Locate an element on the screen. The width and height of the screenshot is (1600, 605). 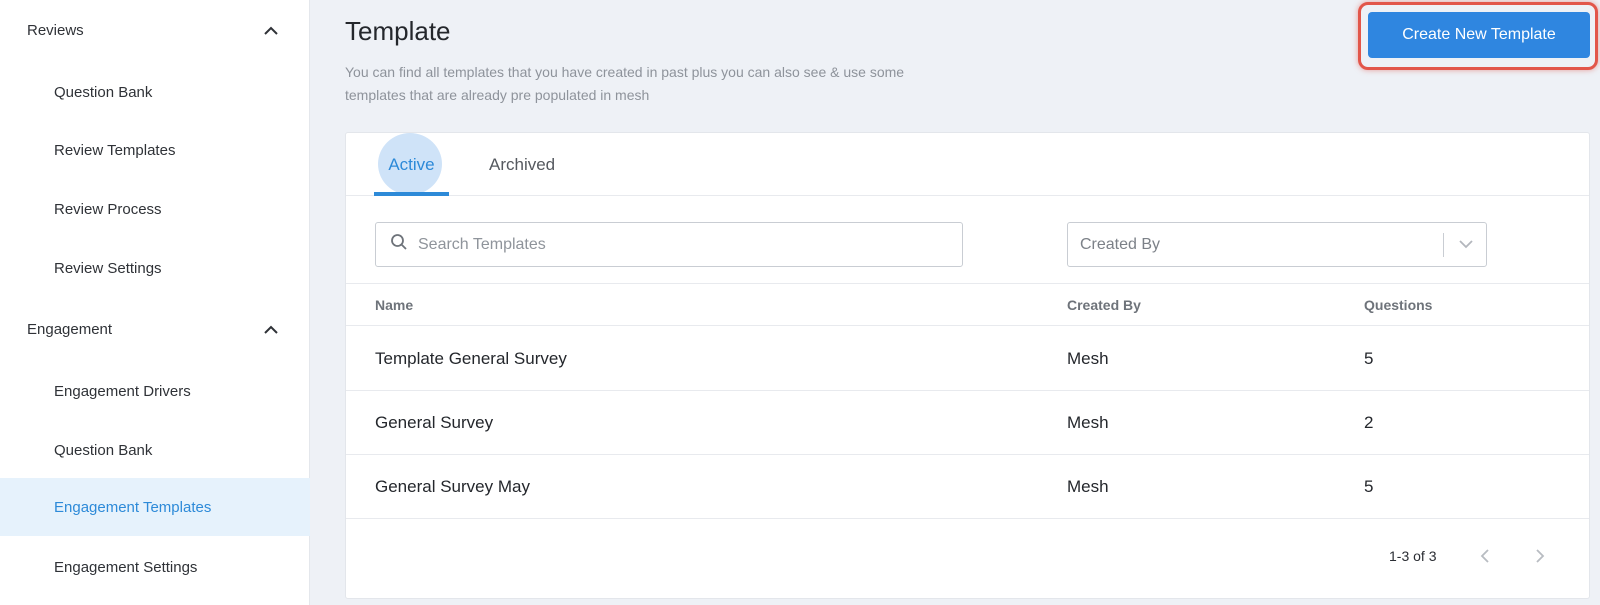
pagination: 1-3 of 3 is located at coordinates (967, 560).